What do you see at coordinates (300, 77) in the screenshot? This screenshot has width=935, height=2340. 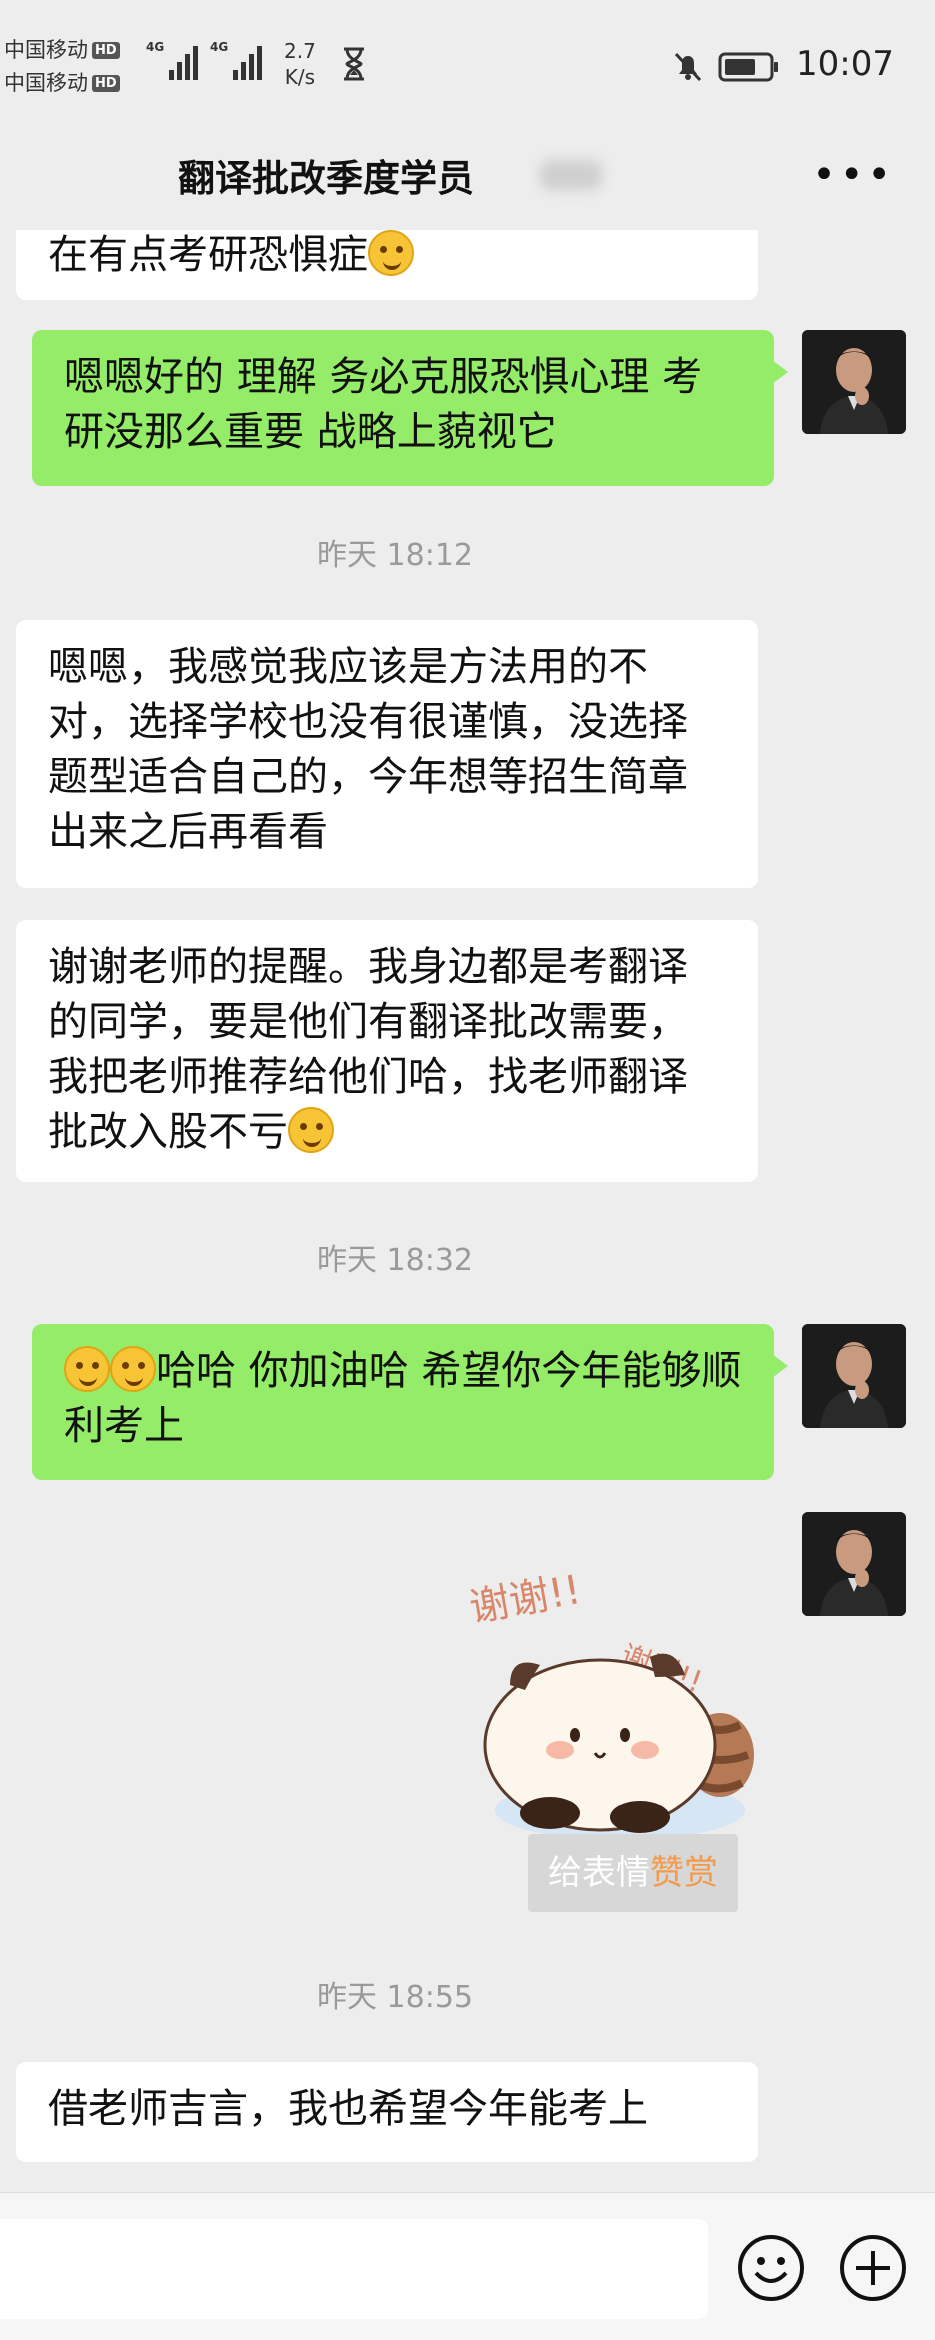 I see `speed-unit: K/s` at bounding box center [300, 77].